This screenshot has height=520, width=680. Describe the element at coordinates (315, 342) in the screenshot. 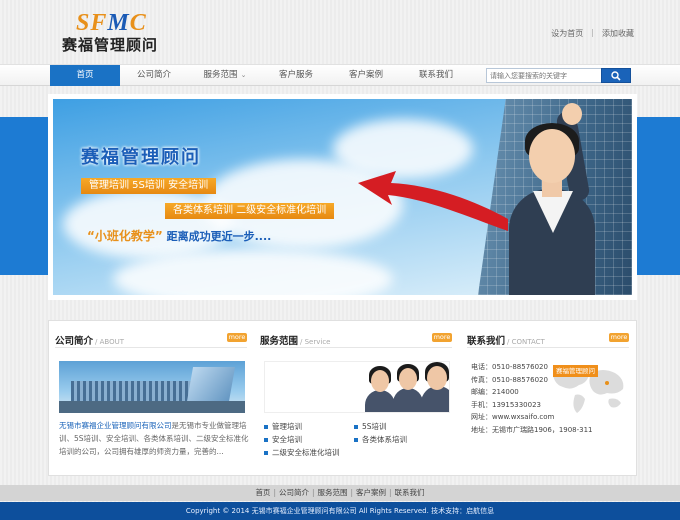

I see `service-subtitle: / Service` at that location.